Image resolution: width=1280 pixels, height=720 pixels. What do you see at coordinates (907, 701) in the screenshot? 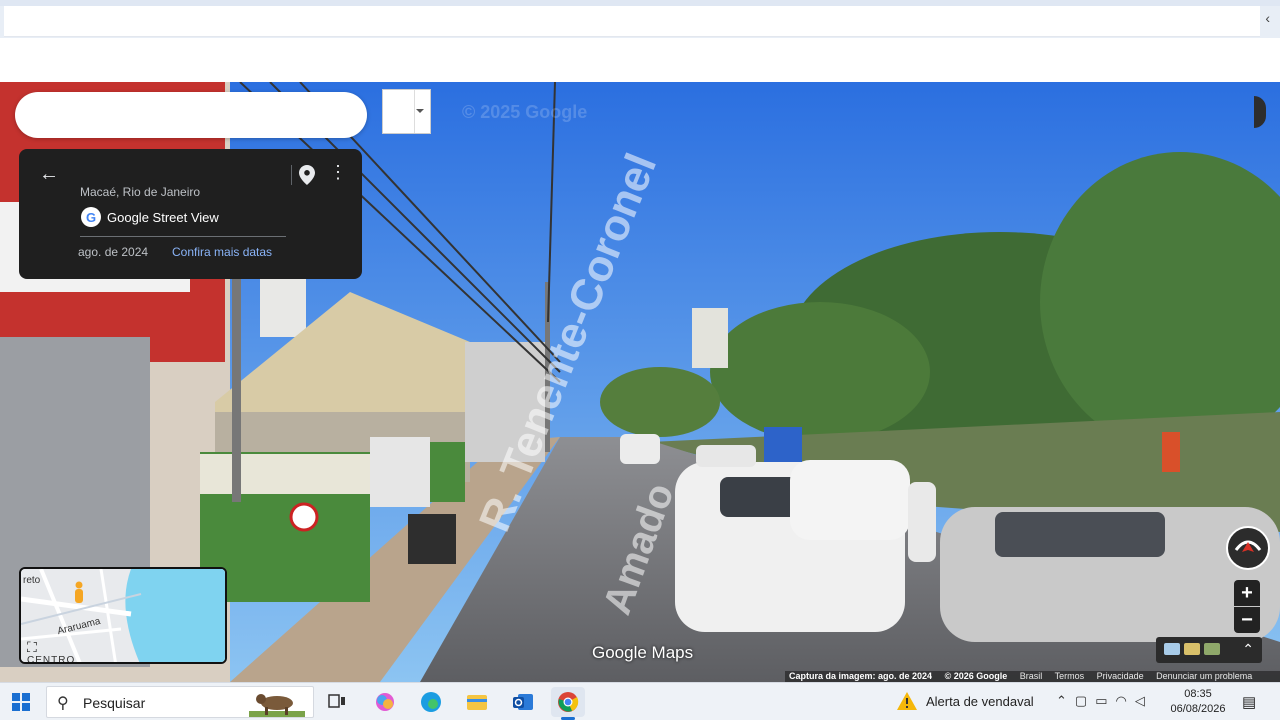
I see `weather-alert-icon` at bounding box center [907, 701].